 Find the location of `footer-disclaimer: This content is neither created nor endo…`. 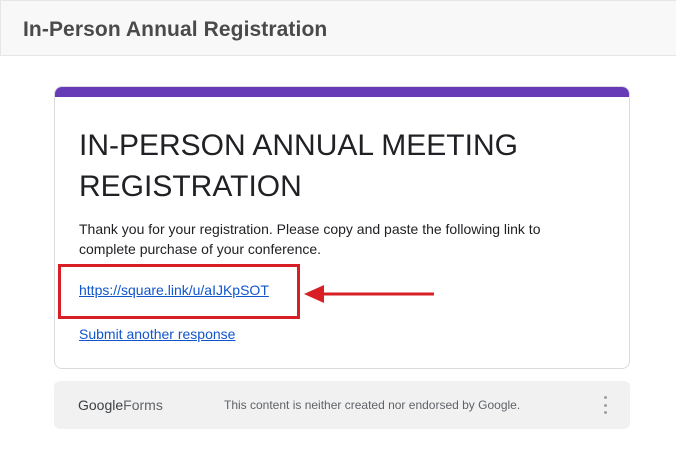

footer-disclaimer: This content is neither created nor endo… is located at coordinates (372, 405).